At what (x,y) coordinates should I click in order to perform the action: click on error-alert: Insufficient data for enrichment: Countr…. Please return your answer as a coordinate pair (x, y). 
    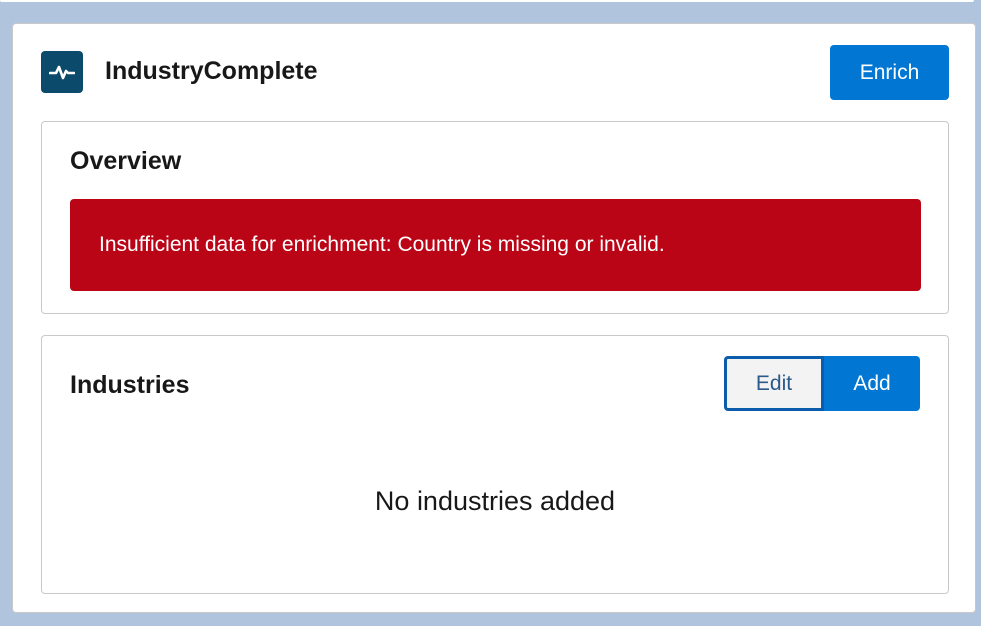
    Looking at the image, I should click on (495, 245).